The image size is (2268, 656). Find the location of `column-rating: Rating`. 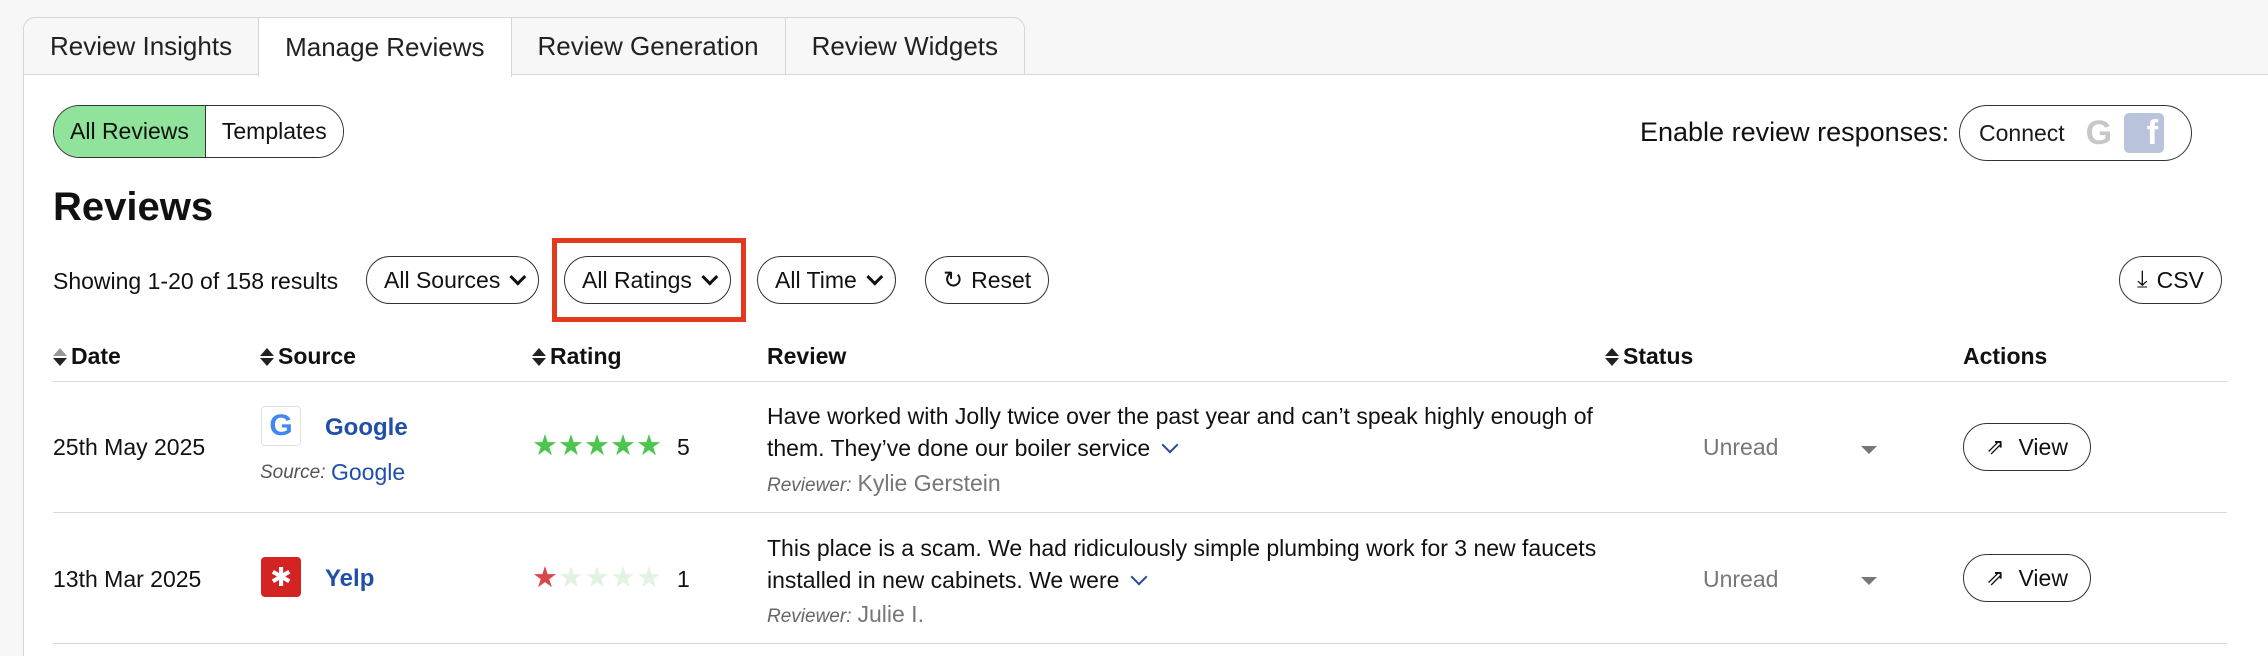

column-rating: Rating is located at coordinates (577, 356).